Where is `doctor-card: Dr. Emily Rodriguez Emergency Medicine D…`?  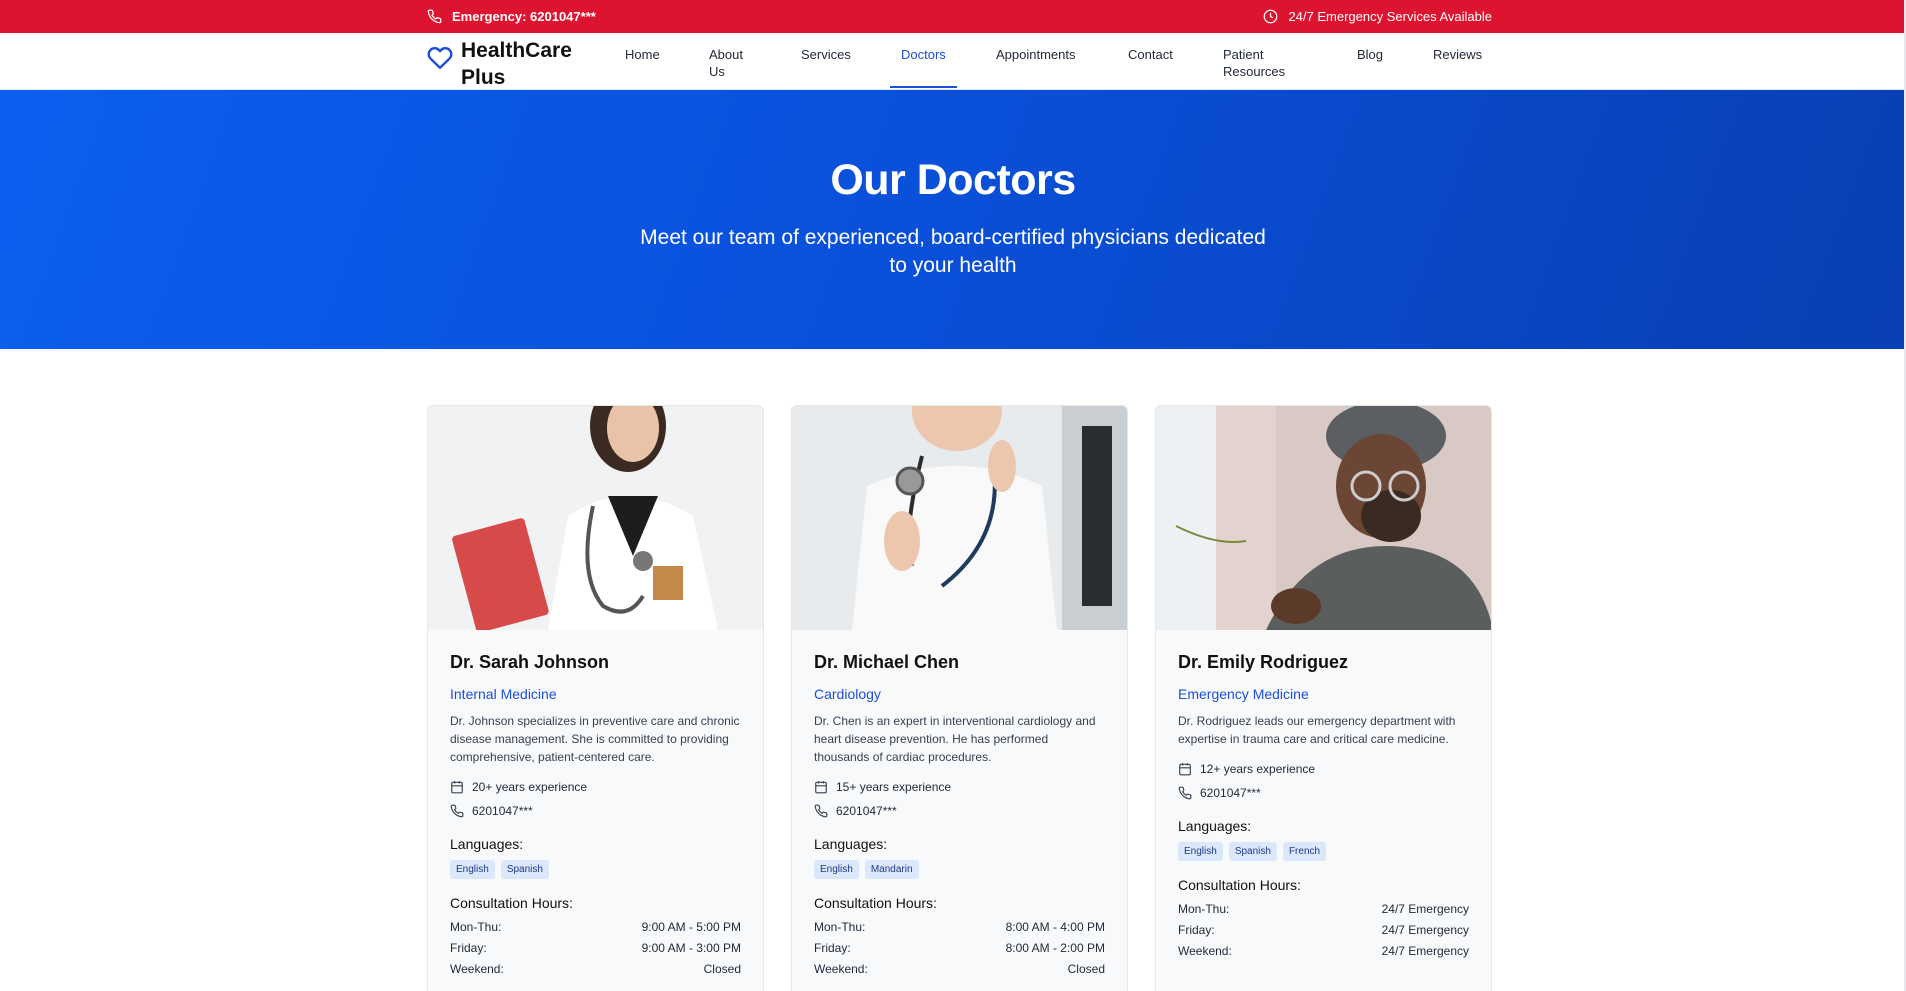 doctor-card: Dr. Emily Rodriguez Emergency Medicine D… is located at coordinates (1323, 698).